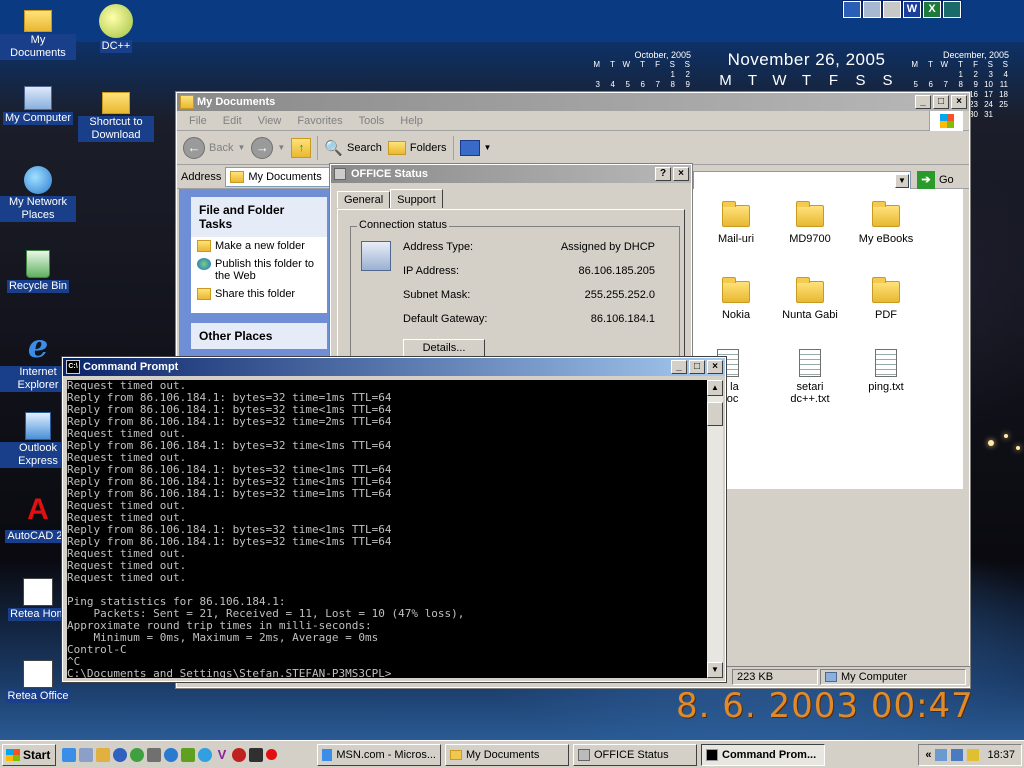  What do you see at coordinates (204, 246) in the screenshot?
I see `new-folder-icon` at bounding box center [204, 246].